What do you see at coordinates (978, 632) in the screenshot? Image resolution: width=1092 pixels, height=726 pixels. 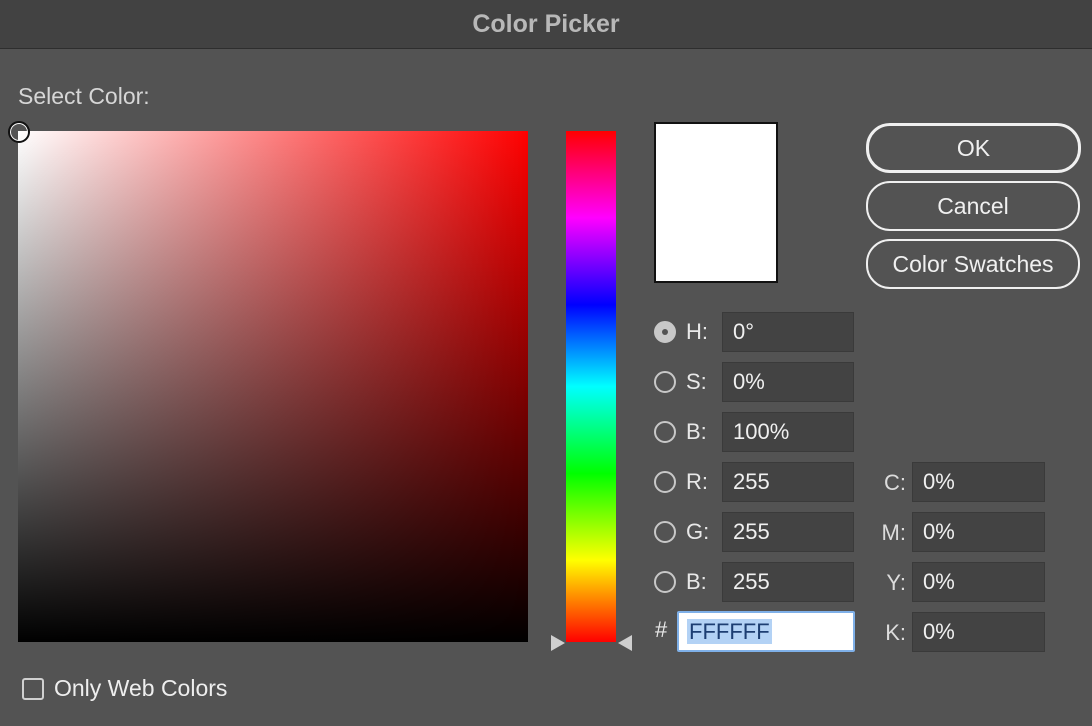 I see `black-input: 0%` at bounding box center [978, 632].